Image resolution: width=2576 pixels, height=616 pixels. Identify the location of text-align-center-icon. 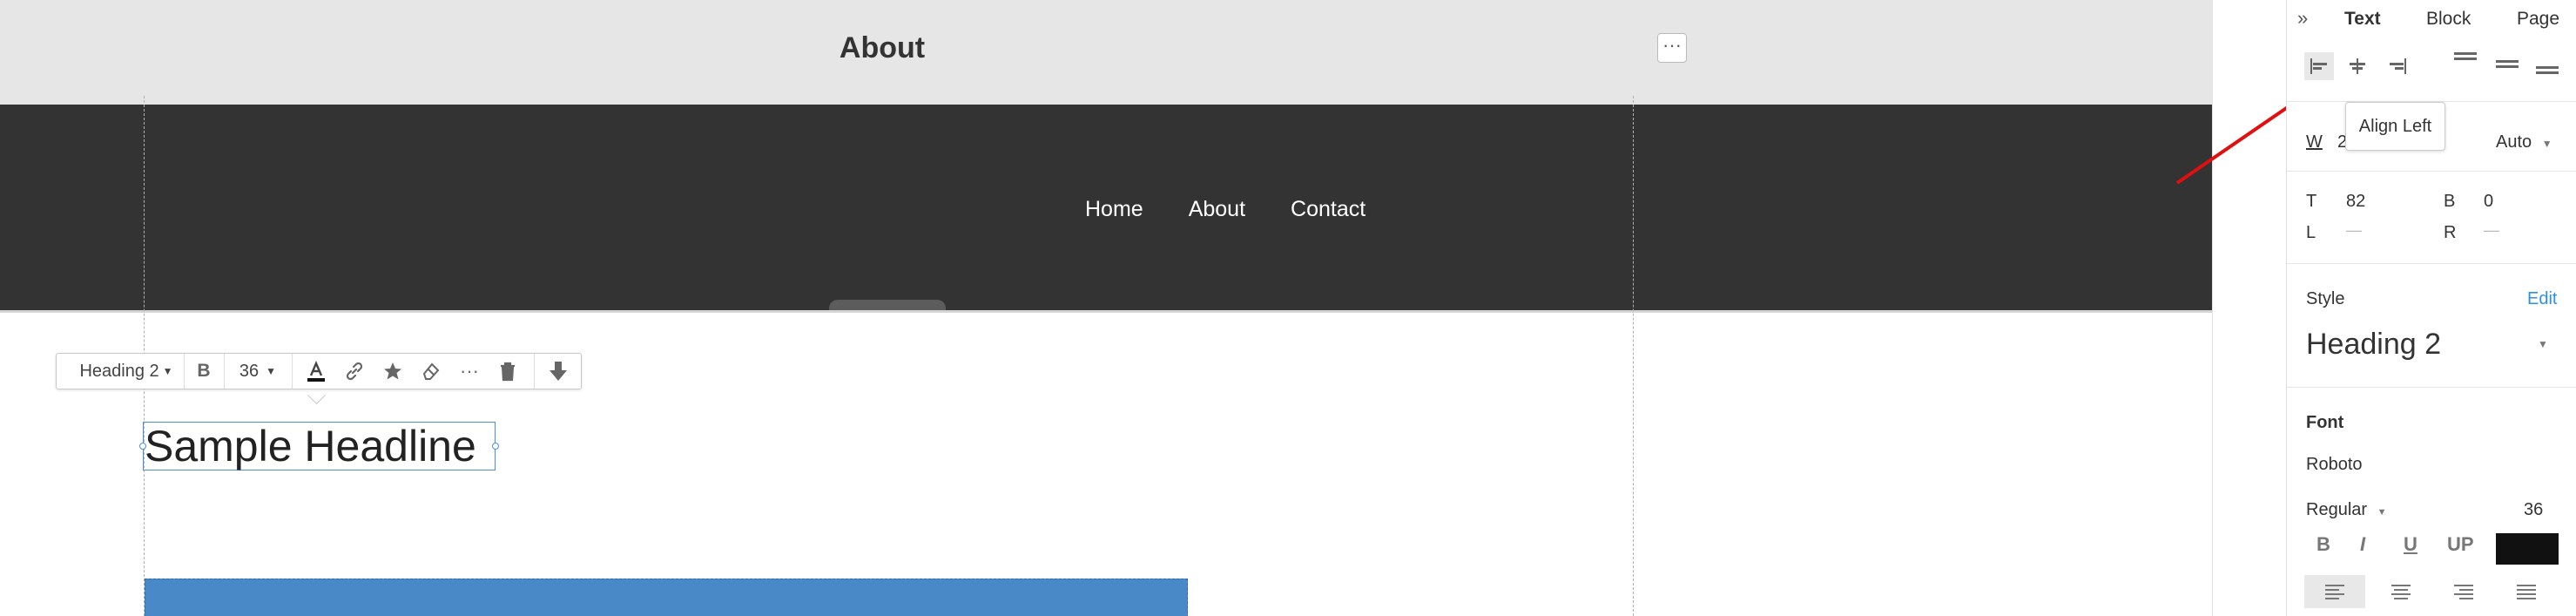
(2401, 592).